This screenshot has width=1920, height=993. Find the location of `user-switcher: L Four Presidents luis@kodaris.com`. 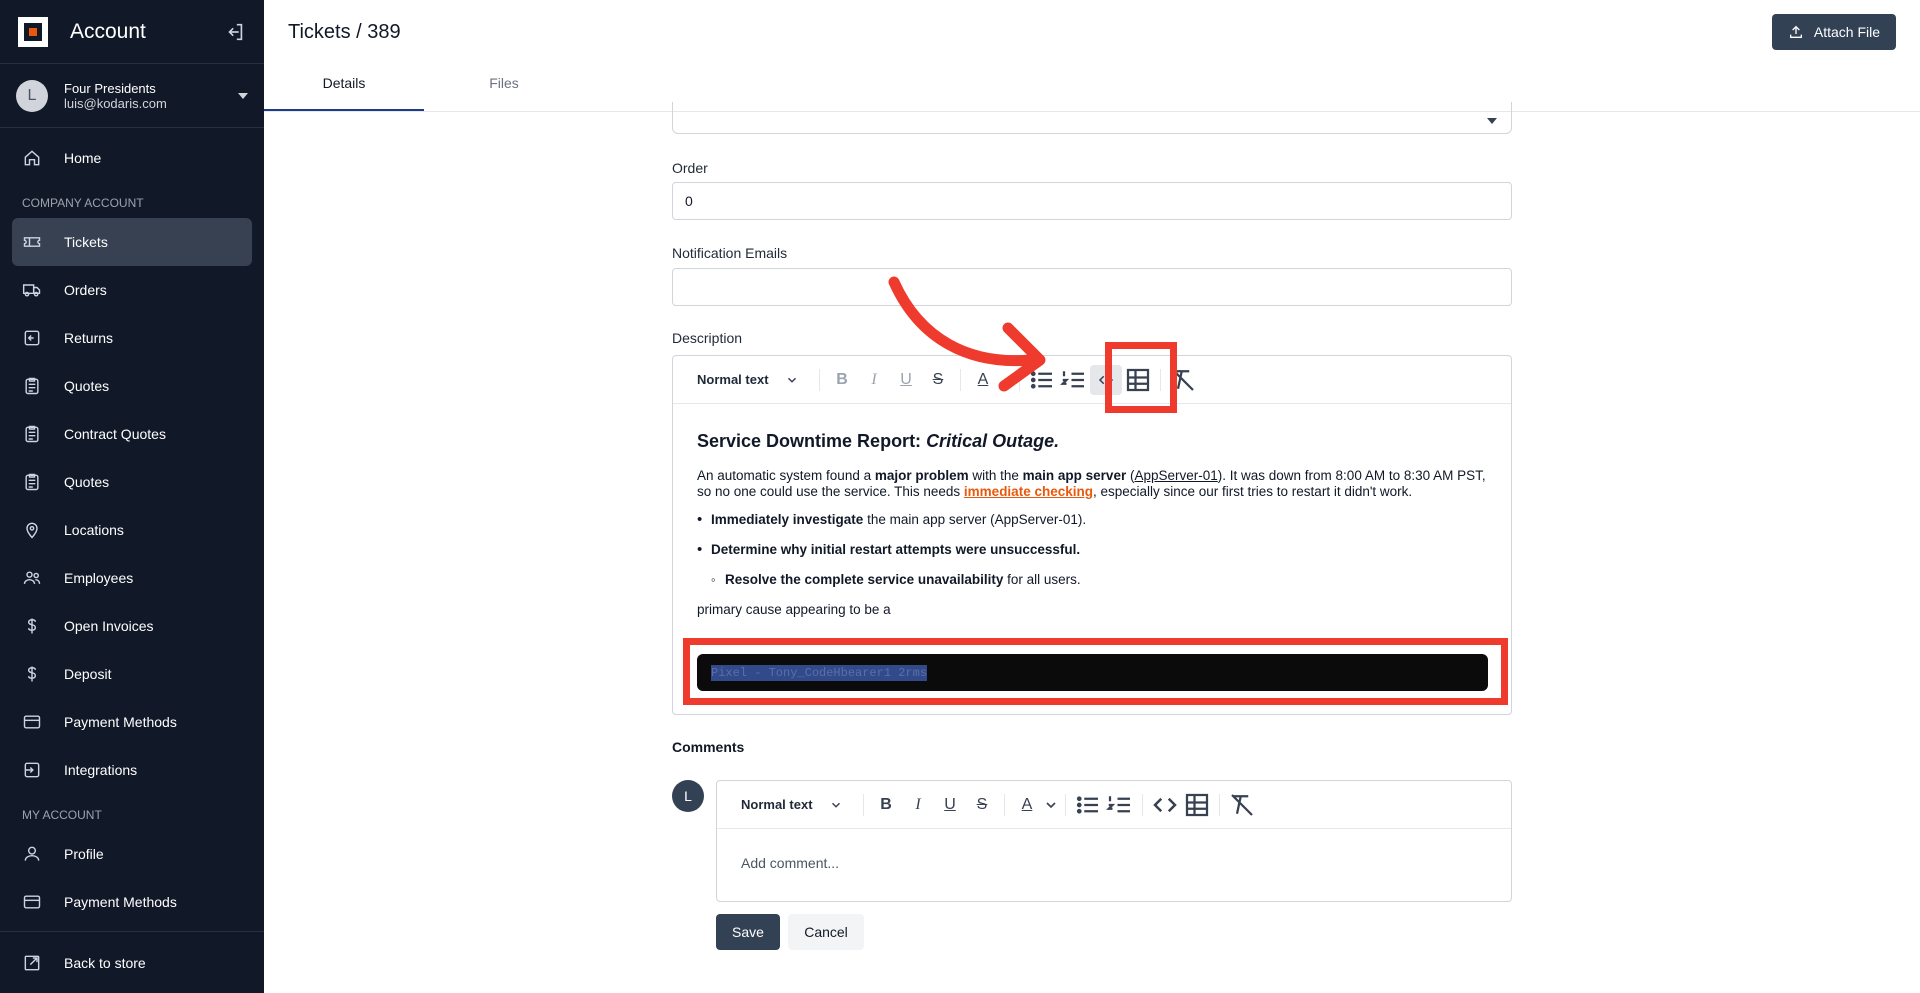

user-switcher: L Four Presidents luis@kodaris.com is located at coordinates (132, 96).